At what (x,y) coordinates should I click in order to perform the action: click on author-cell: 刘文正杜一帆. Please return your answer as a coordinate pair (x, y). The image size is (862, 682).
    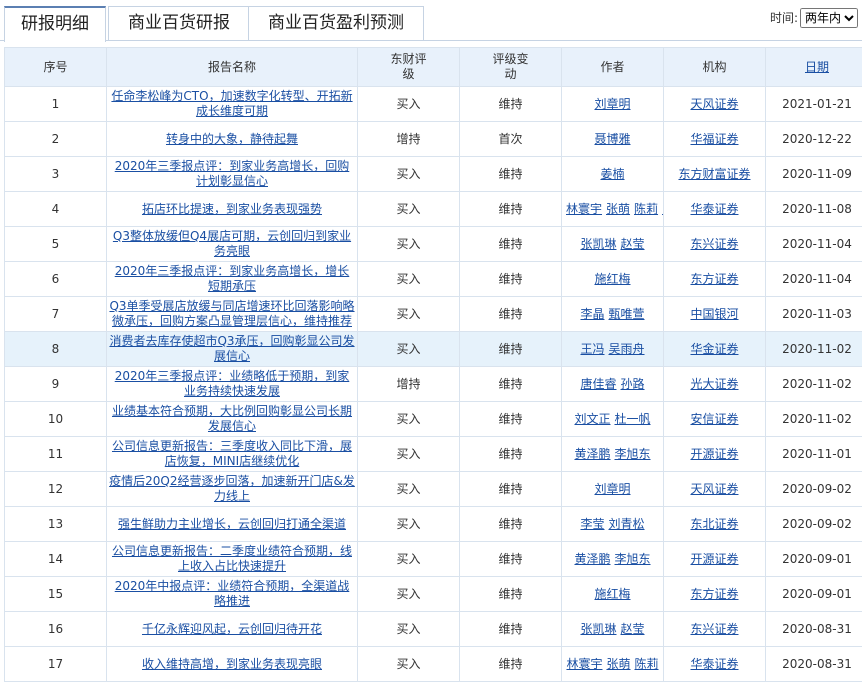
    Looking at the image, I should click on (613, 419).